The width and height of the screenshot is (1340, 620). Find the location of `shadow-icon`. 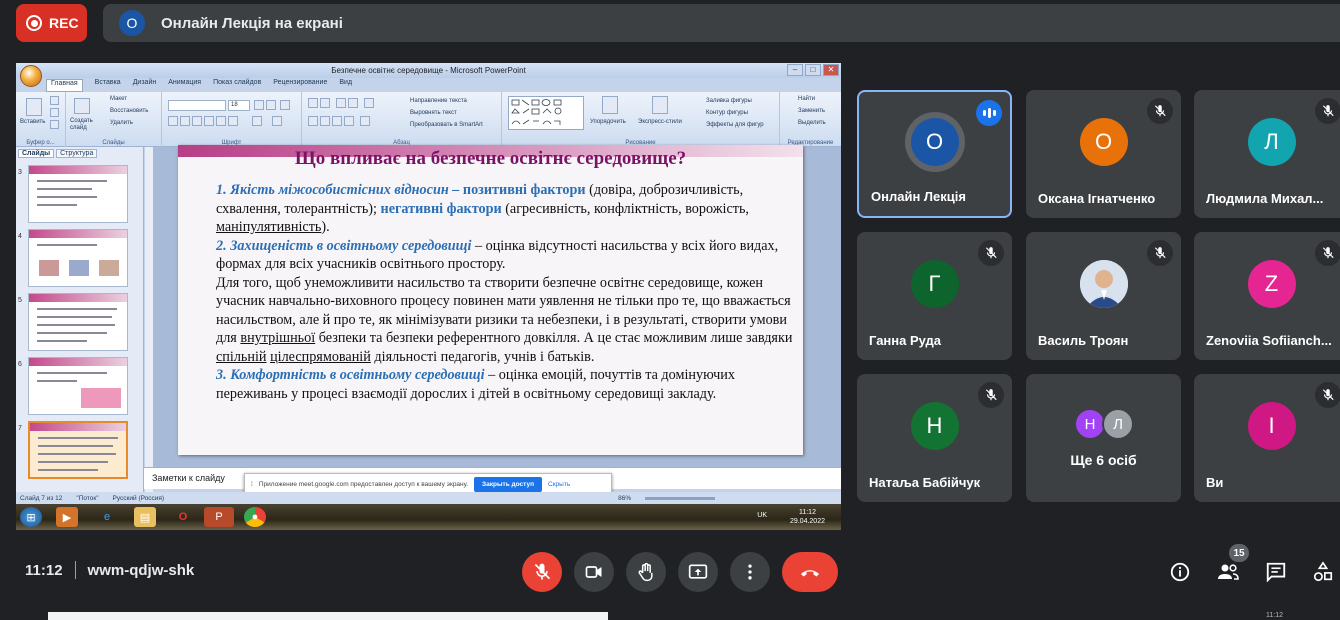

shadow-icon is located at coordinates (209, 121).